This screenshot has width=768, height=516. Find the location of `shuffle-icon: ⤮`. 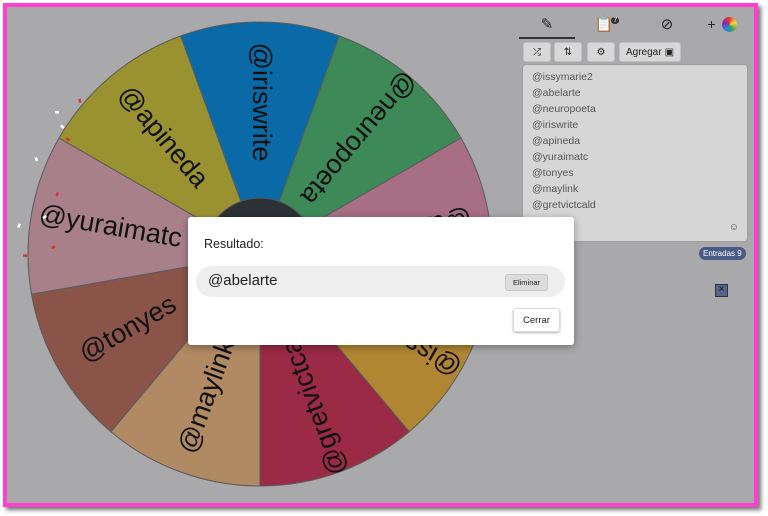

shuffle-icon: ⤮ is located at coordinates (537, 52).